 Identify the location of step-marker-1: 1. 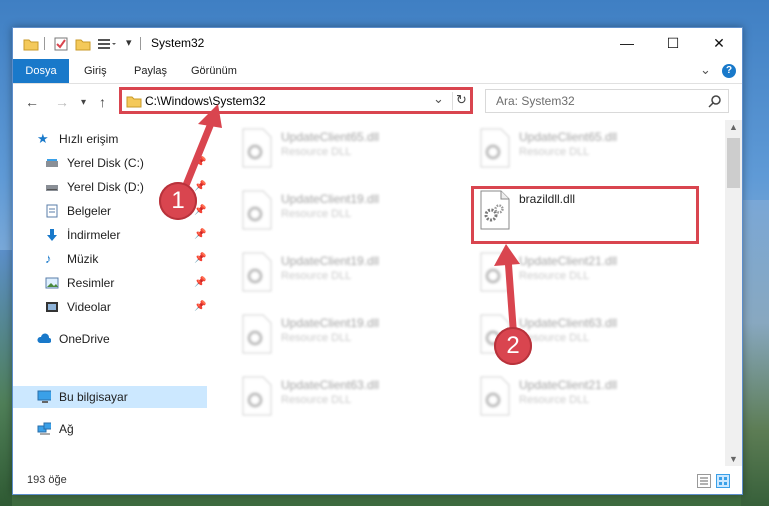
(178, 201).